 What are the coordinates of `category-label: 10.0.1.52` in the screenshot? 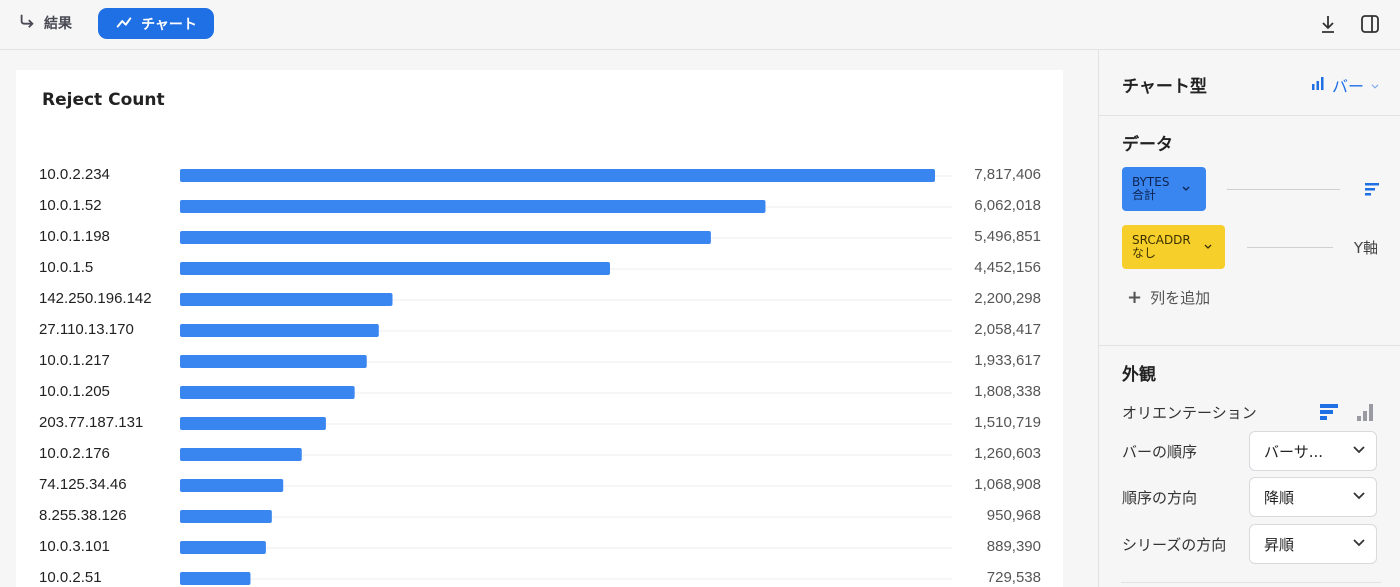 It's located at (70, 205).